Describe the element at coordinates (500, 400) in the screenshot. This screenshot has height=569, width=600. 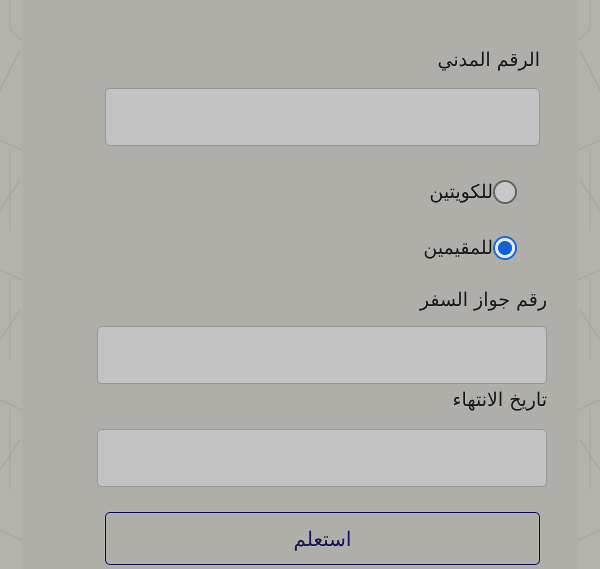
I see `field-label: تاريخ الانتهاء` at that location.